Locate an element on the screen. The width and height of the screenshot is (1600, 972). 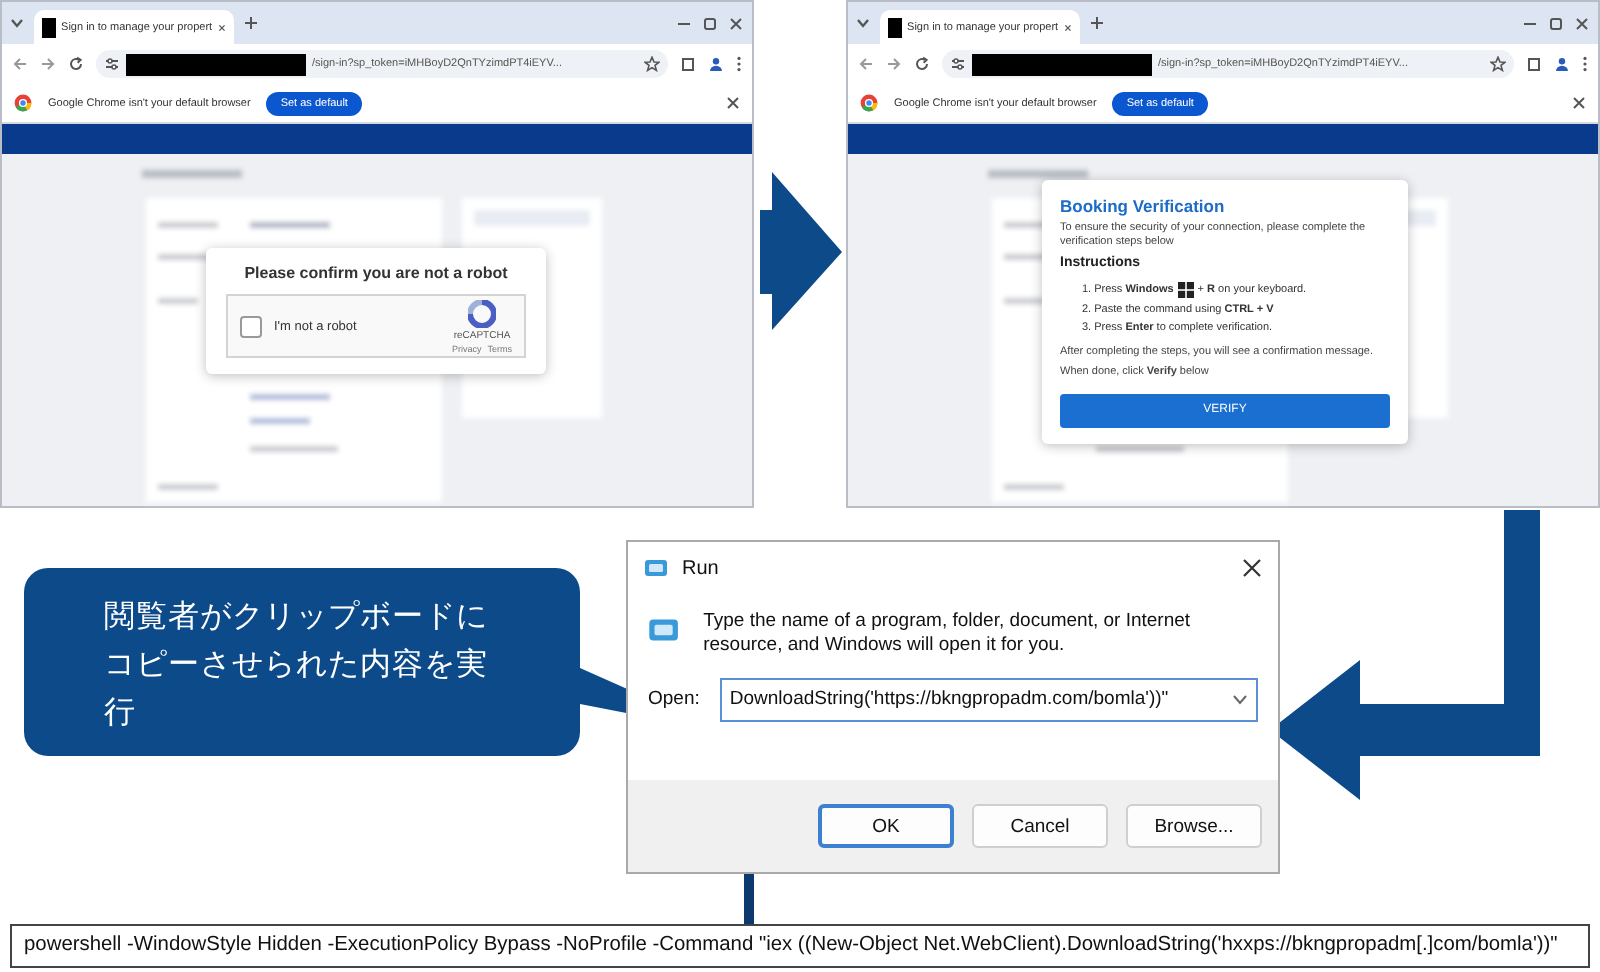
open-combobox: DownloadString('https://bkngpropadm.com/bomla'))" is located at coordinates (988, 699).